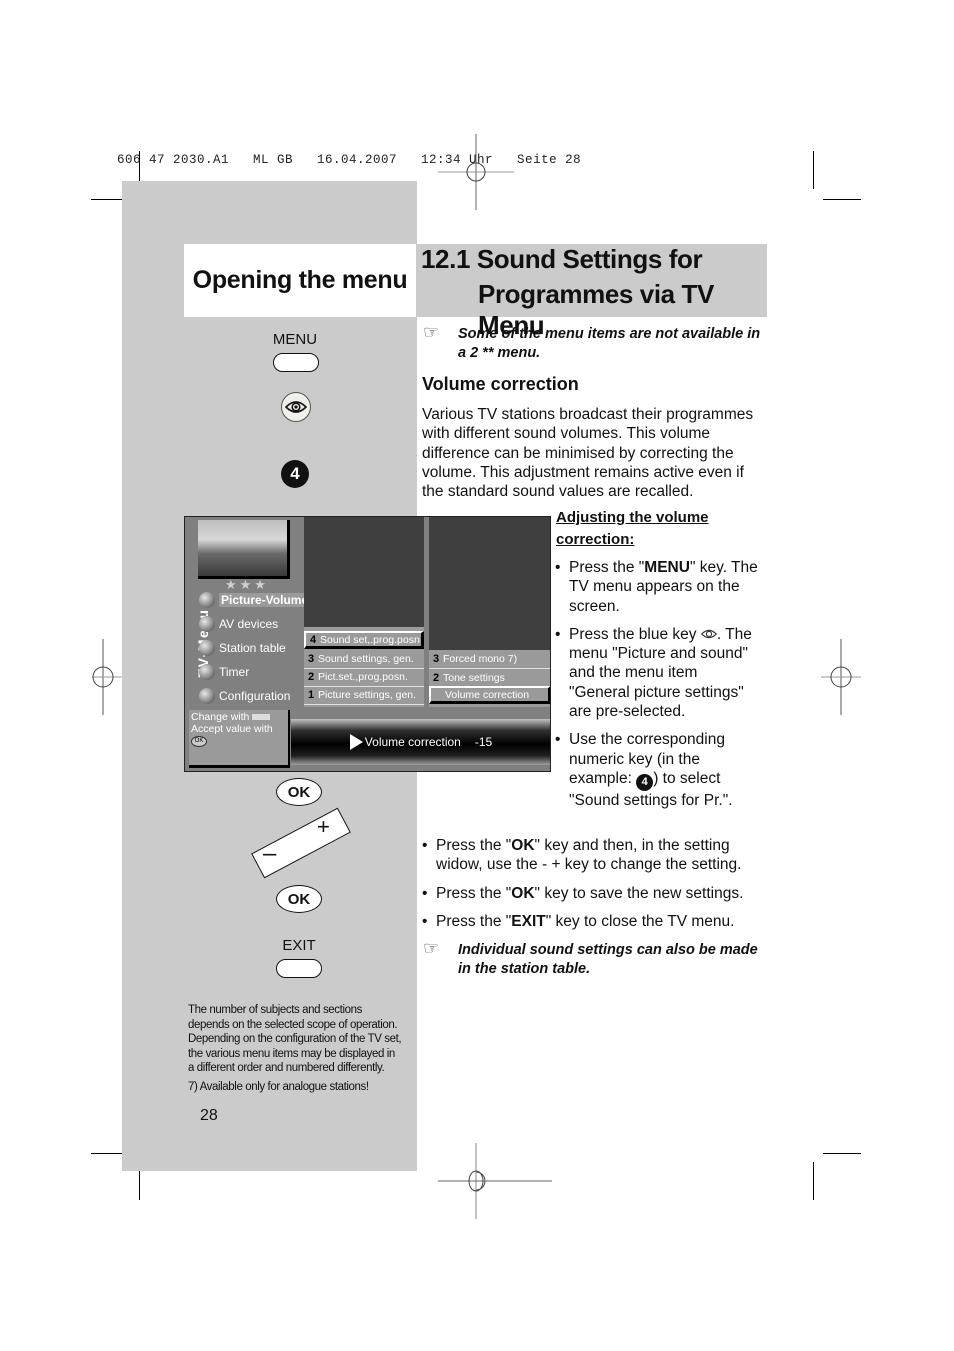 The width and height of the screenshot is (954, 1351). I want to click on submenu-item: 1 Picture settings, gen., so click(364, 695).